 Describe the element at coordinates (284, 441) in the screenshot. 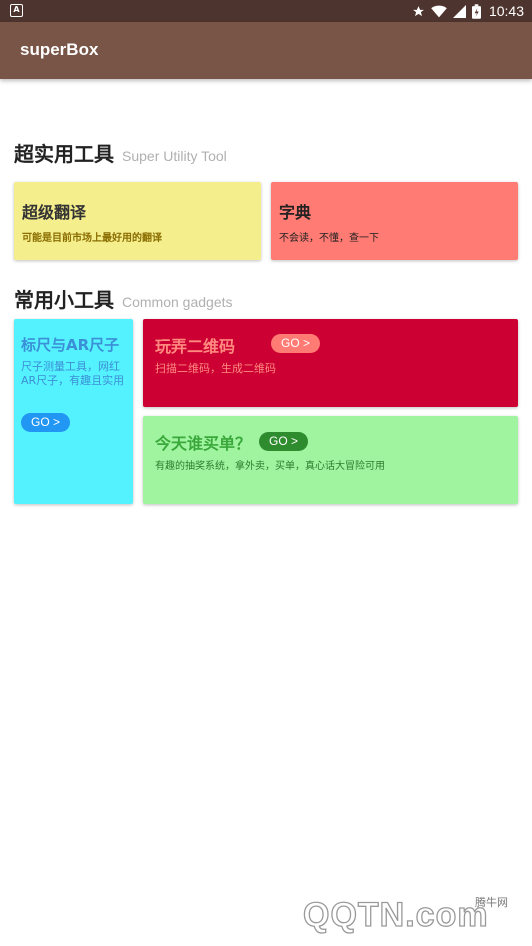

I see `whopays-go-button: GO >` at that location.